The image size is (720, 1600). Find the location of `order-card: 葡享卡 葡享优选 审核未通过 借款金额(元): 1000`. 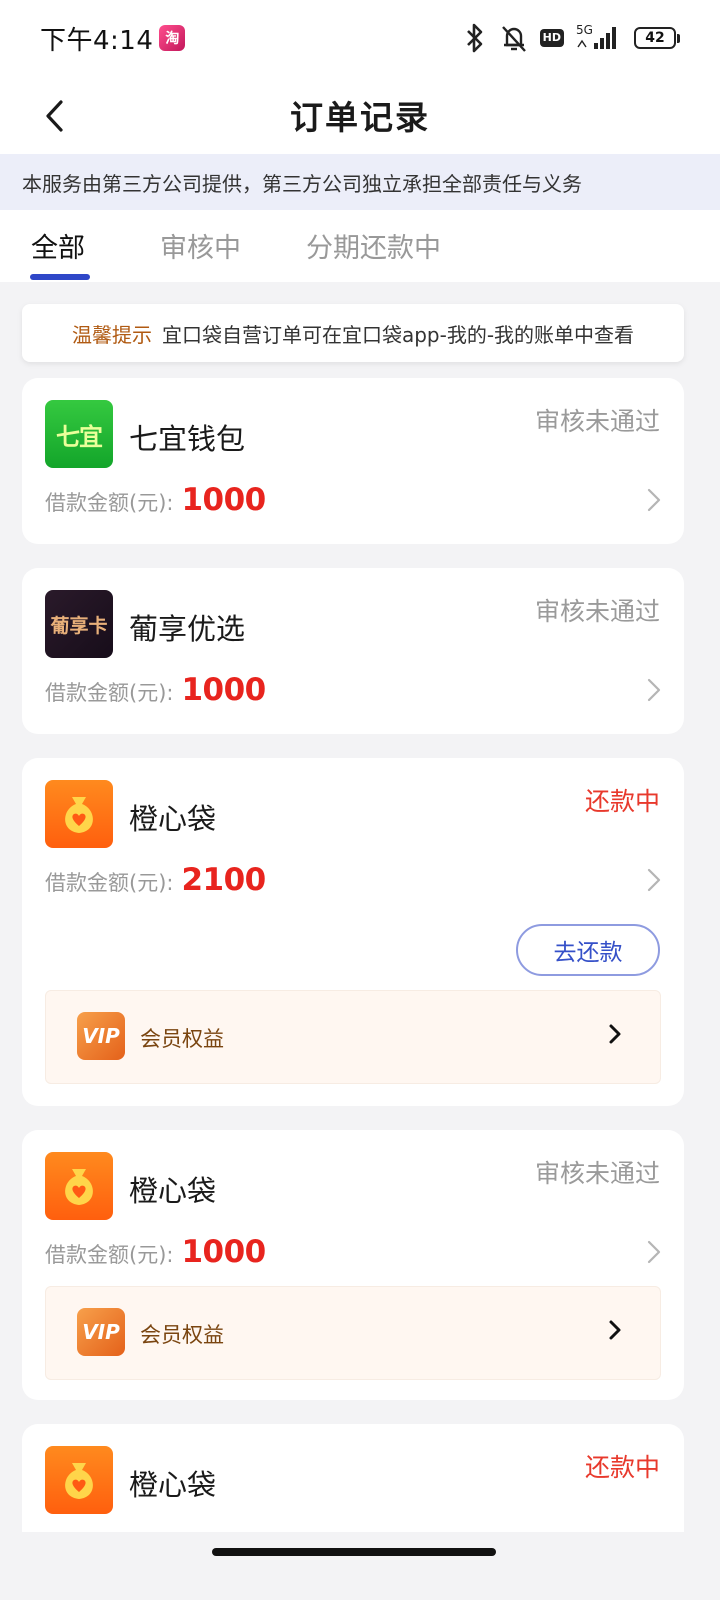

order-card: 葡享卡 葡享优选 审核未通过 借款金额(元): 1000 is located at coordinates (353, 651).